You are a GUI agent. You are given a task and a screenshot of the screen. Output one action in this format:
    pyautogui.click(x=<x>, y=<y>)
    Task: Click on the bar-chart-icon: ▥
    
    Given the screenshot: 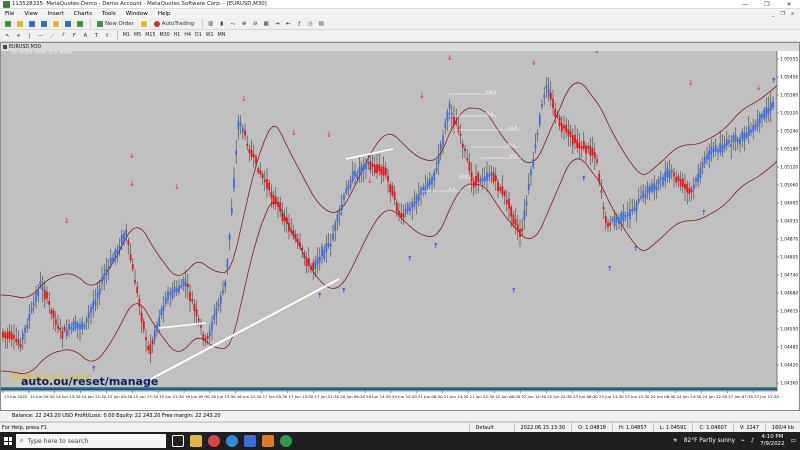 What is the action you would take?
    pyautogui.click(x=210, y=23)
    